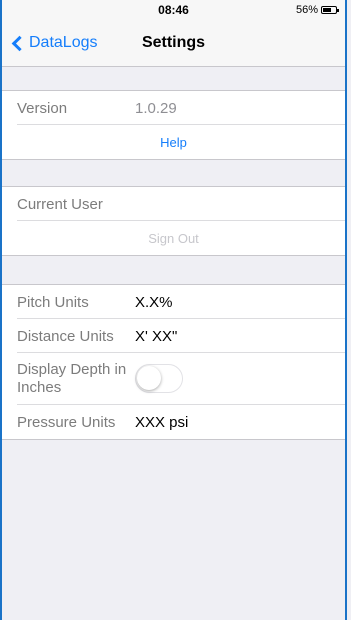  I want to click on status-time: 08:46, so click(173, 10).